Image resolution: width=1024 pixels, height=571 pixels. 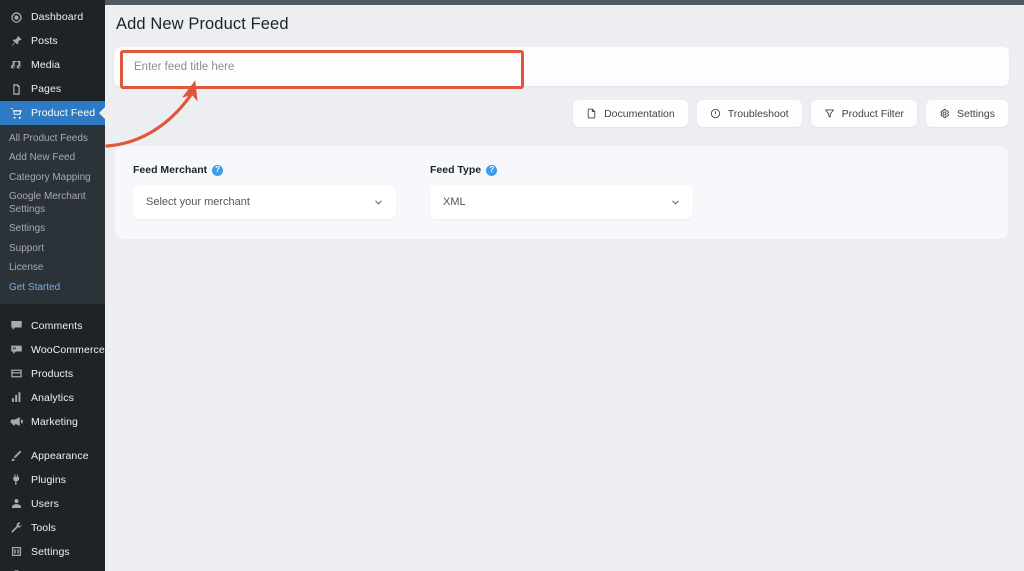 I want to click on gear-icon, so click(x=944, y=113).